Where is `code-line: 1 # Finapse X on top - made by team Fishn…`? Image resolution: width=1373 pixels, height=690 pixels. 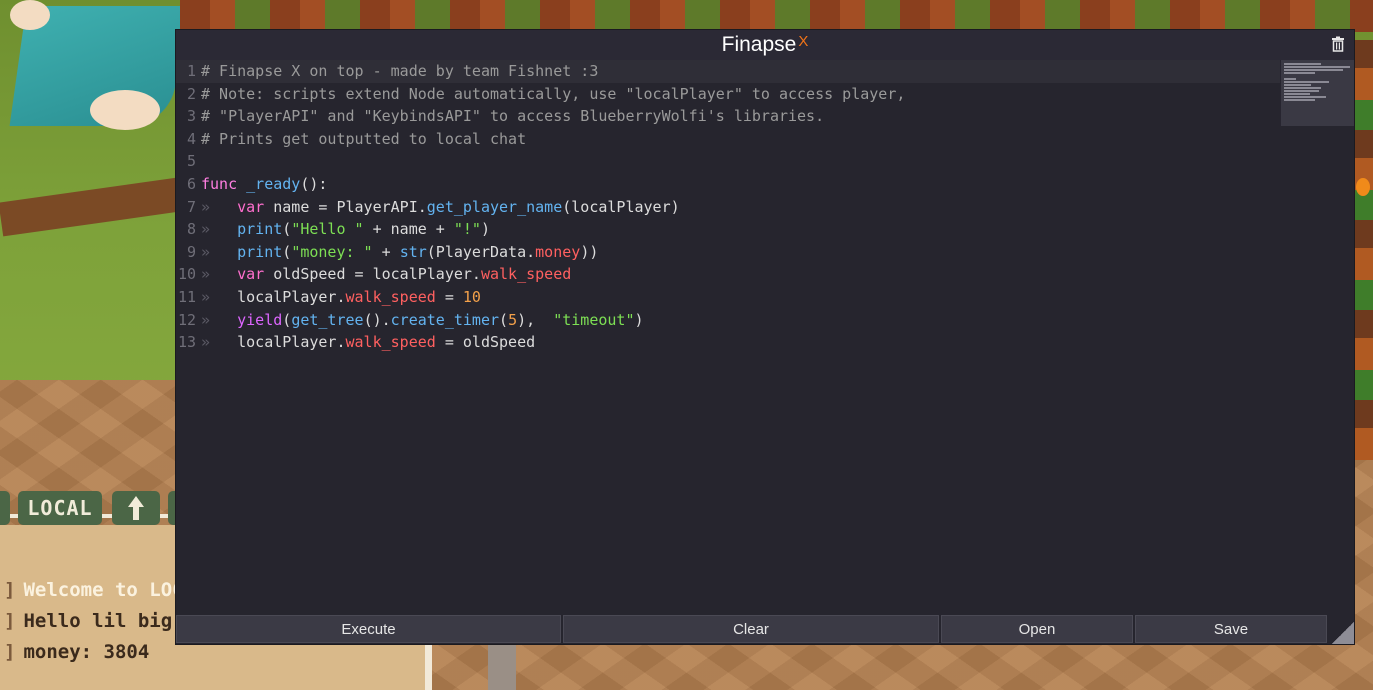 code-line: 1 # Finapse X on top - made by team Fishn… is located at coordinates (728, 71).